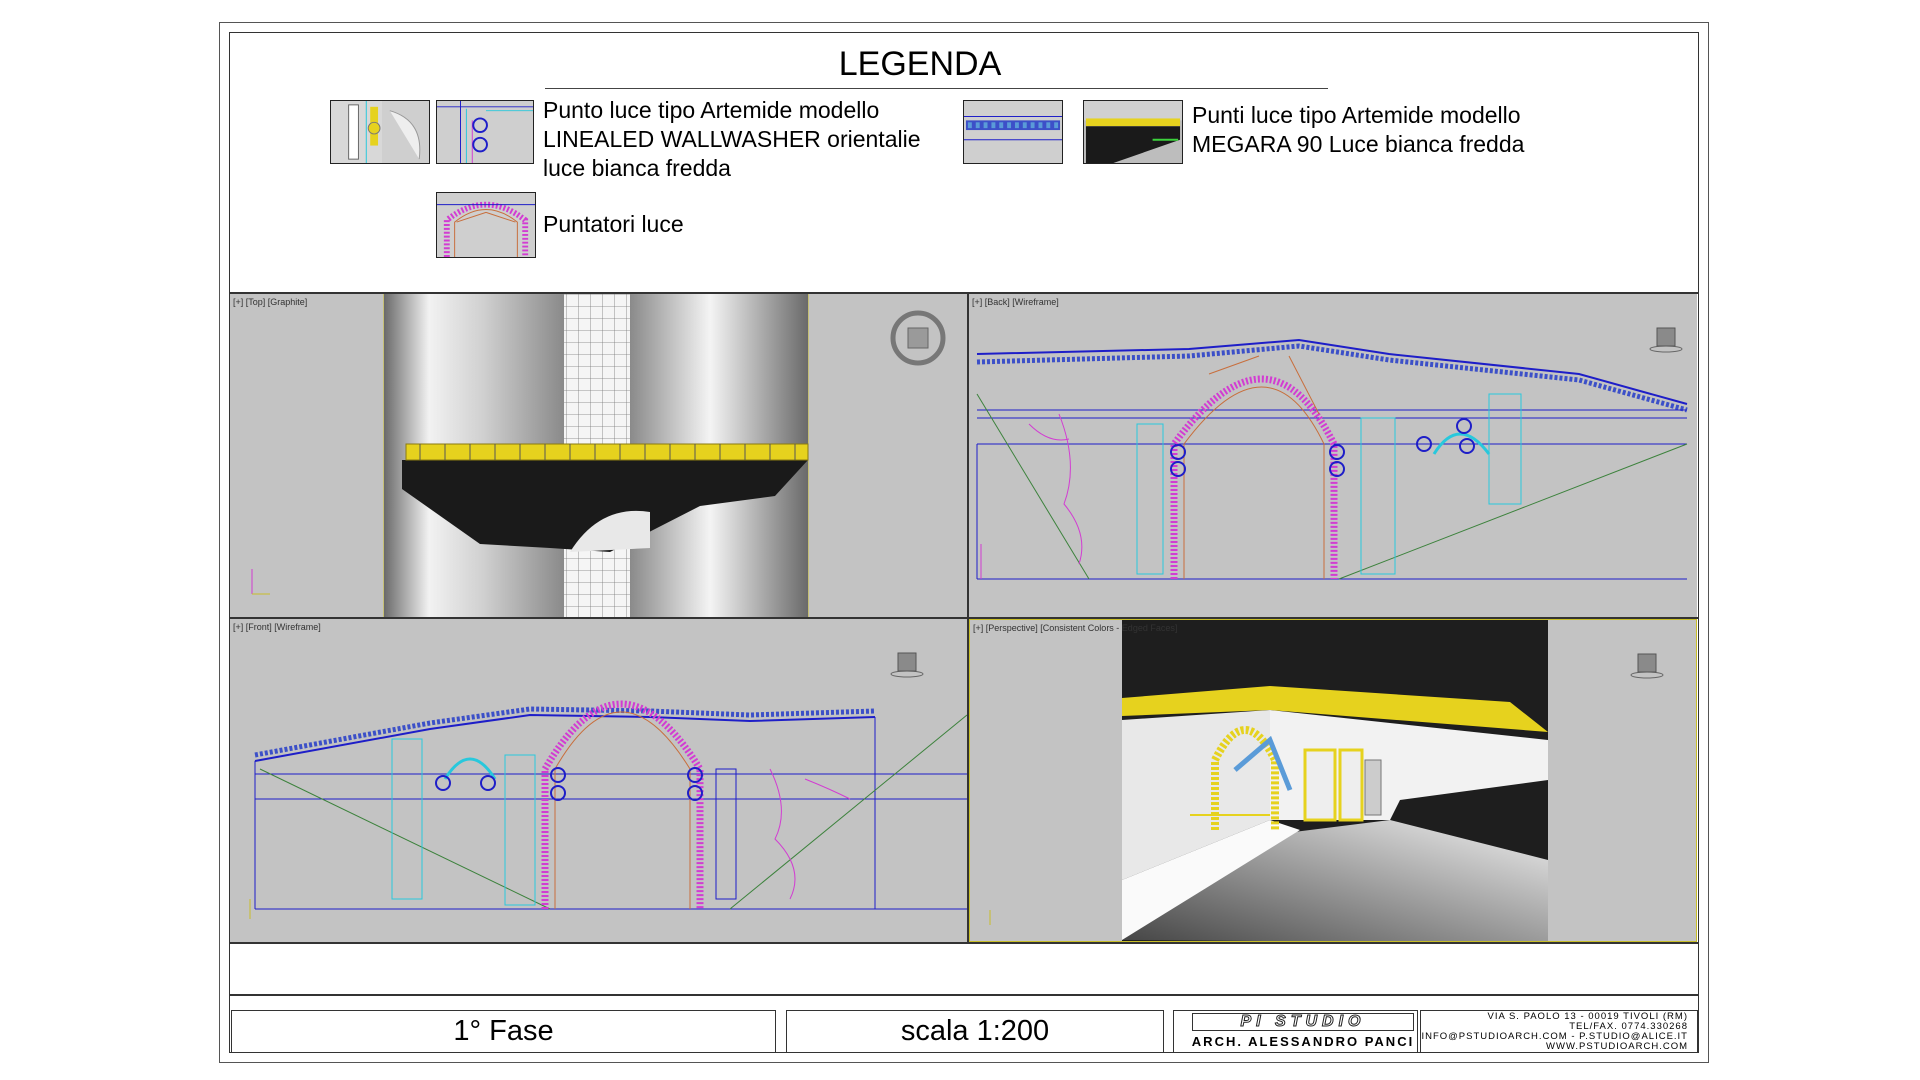  I want to click on legend-item-puntatori-text: Puntatori luce, so click(613, 224).